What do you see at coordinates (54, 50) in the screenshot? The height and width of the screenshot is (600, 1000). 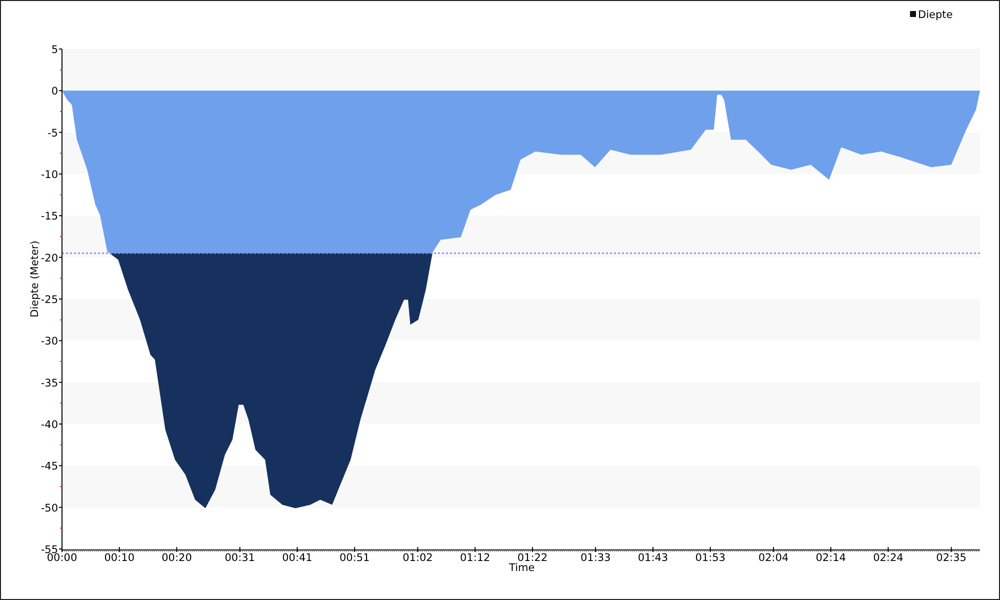 I see `axis-tick-label: 5` at bounding box center [54, 50].